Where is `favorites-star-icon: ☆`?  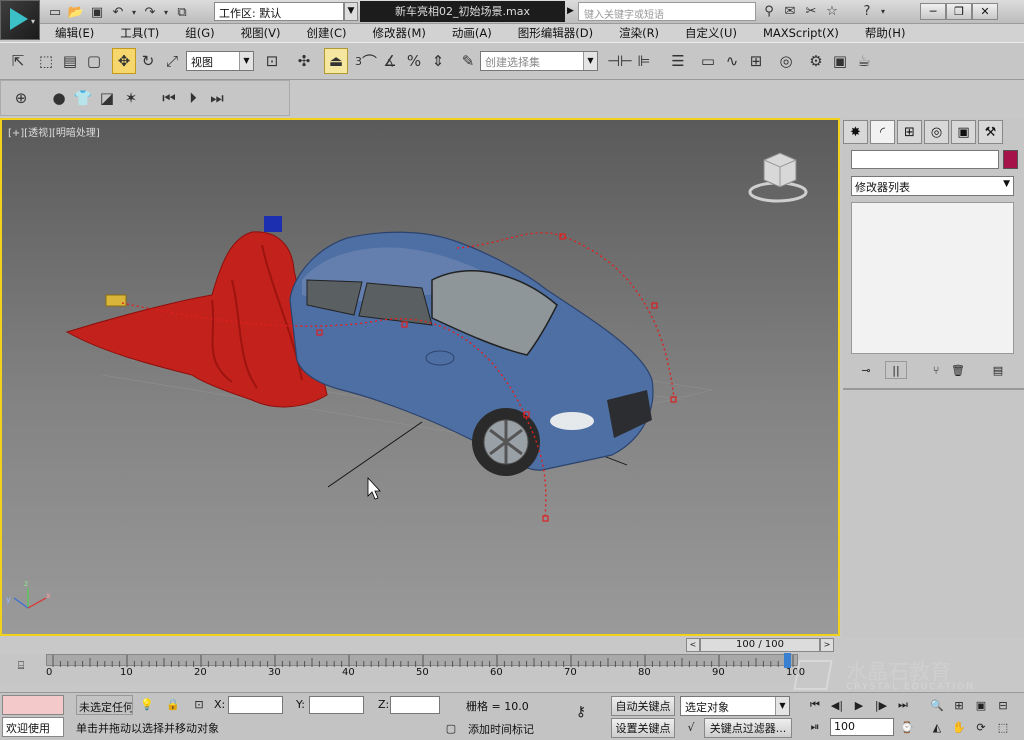
favorites-star-icon: ☆ is located at coordinates (832, 11).